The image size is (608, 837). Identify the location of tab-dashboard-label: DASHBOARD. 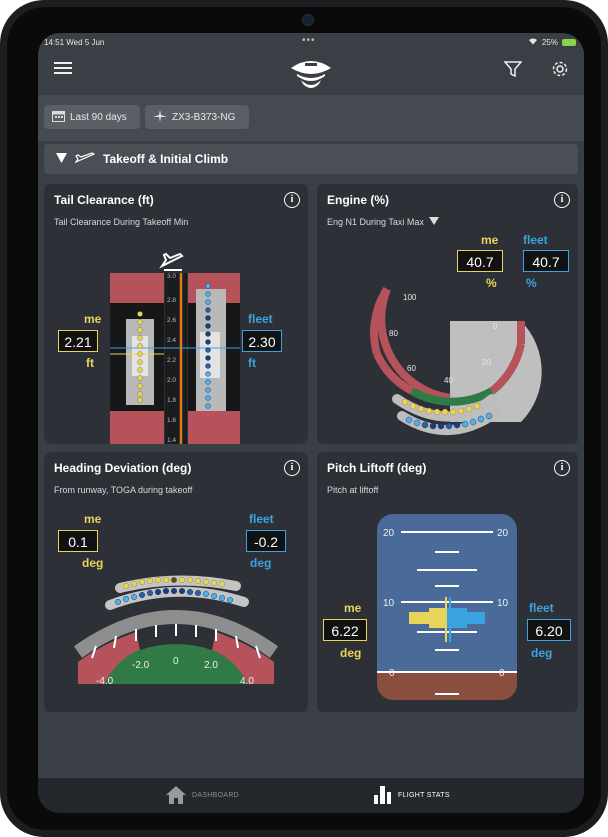
(216, 795).